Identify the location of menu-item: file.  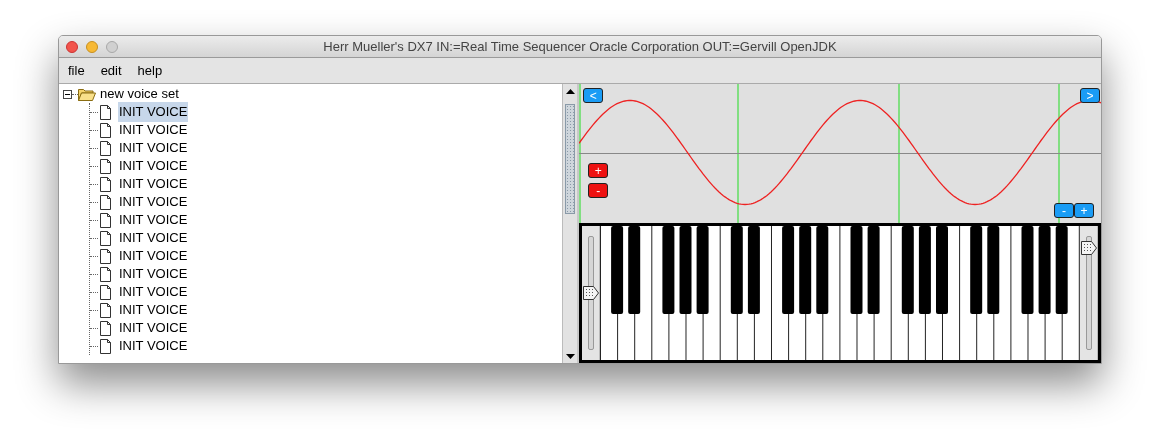
(76, 70).